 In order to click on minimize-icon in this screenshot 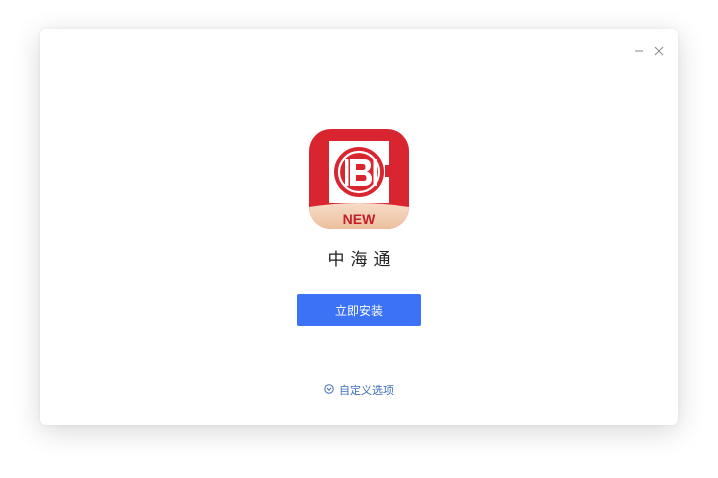, I will do `click(639, 46)`.